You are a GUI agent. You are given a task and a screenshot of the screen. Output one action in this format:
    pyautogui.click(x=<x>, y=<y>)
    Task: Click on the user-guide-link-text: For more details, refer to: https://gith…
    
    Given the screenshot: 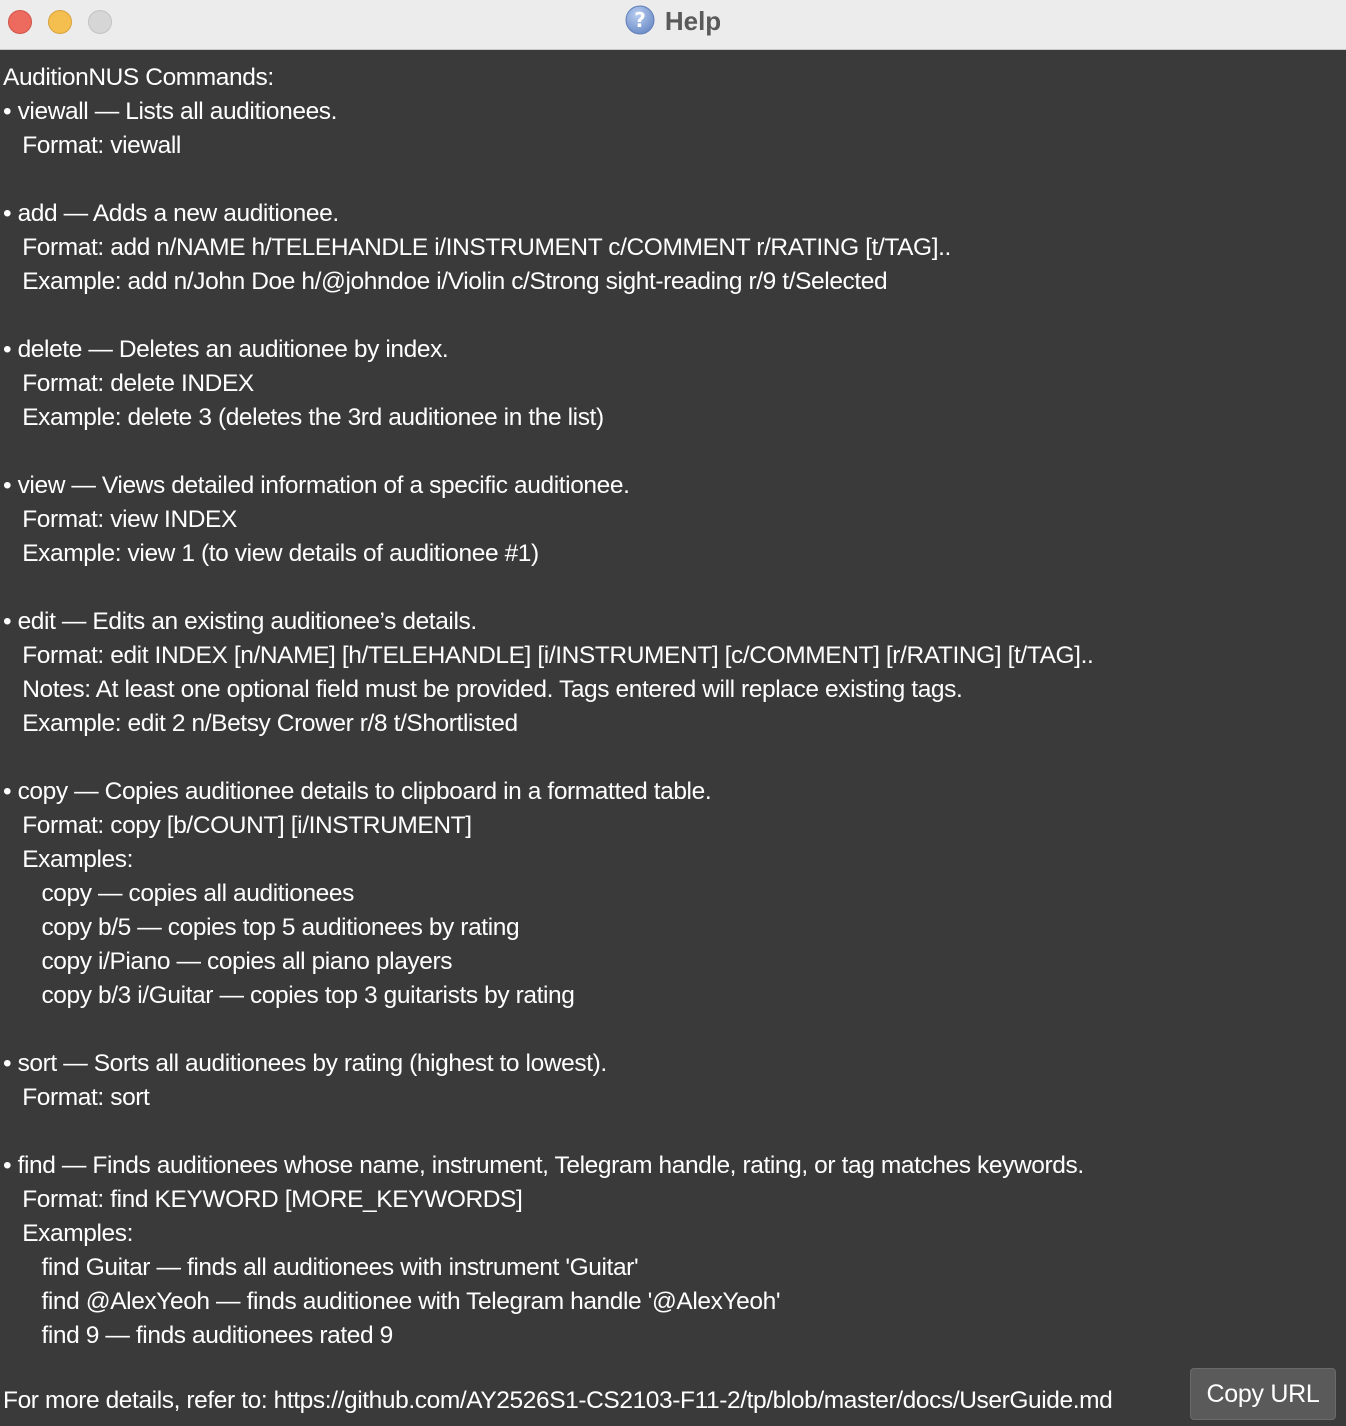 What is the action you would take?
    pyautogui.click(x=558, y=1400)
    